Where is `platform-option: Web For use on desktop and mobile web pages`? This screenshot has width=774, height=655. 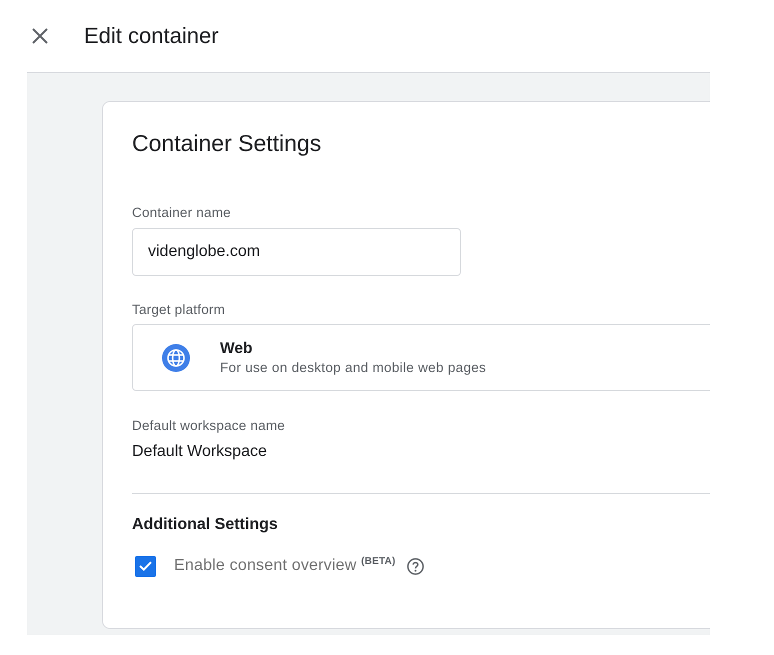 platform-option: Web For use on desktop and mobile web pages is located at coordinates (421, 357).